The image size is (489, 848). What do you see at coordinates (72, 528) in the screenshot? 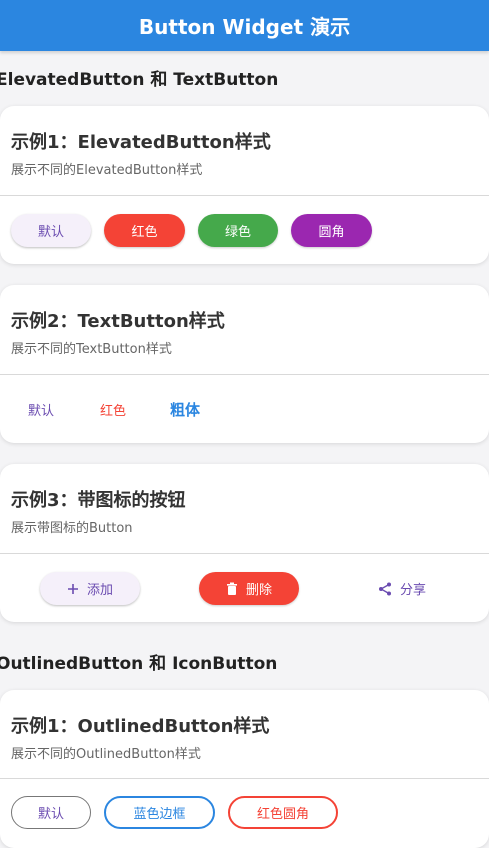
I see `card-subtitle: 展示带图标的Button` at bounding box center [72, 528].